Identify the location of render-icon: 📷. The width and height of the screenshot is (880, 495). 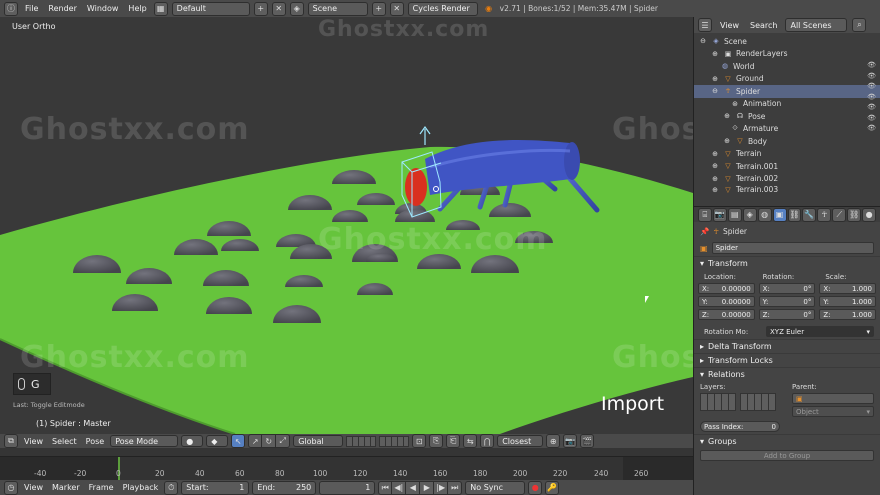
(570, 441).